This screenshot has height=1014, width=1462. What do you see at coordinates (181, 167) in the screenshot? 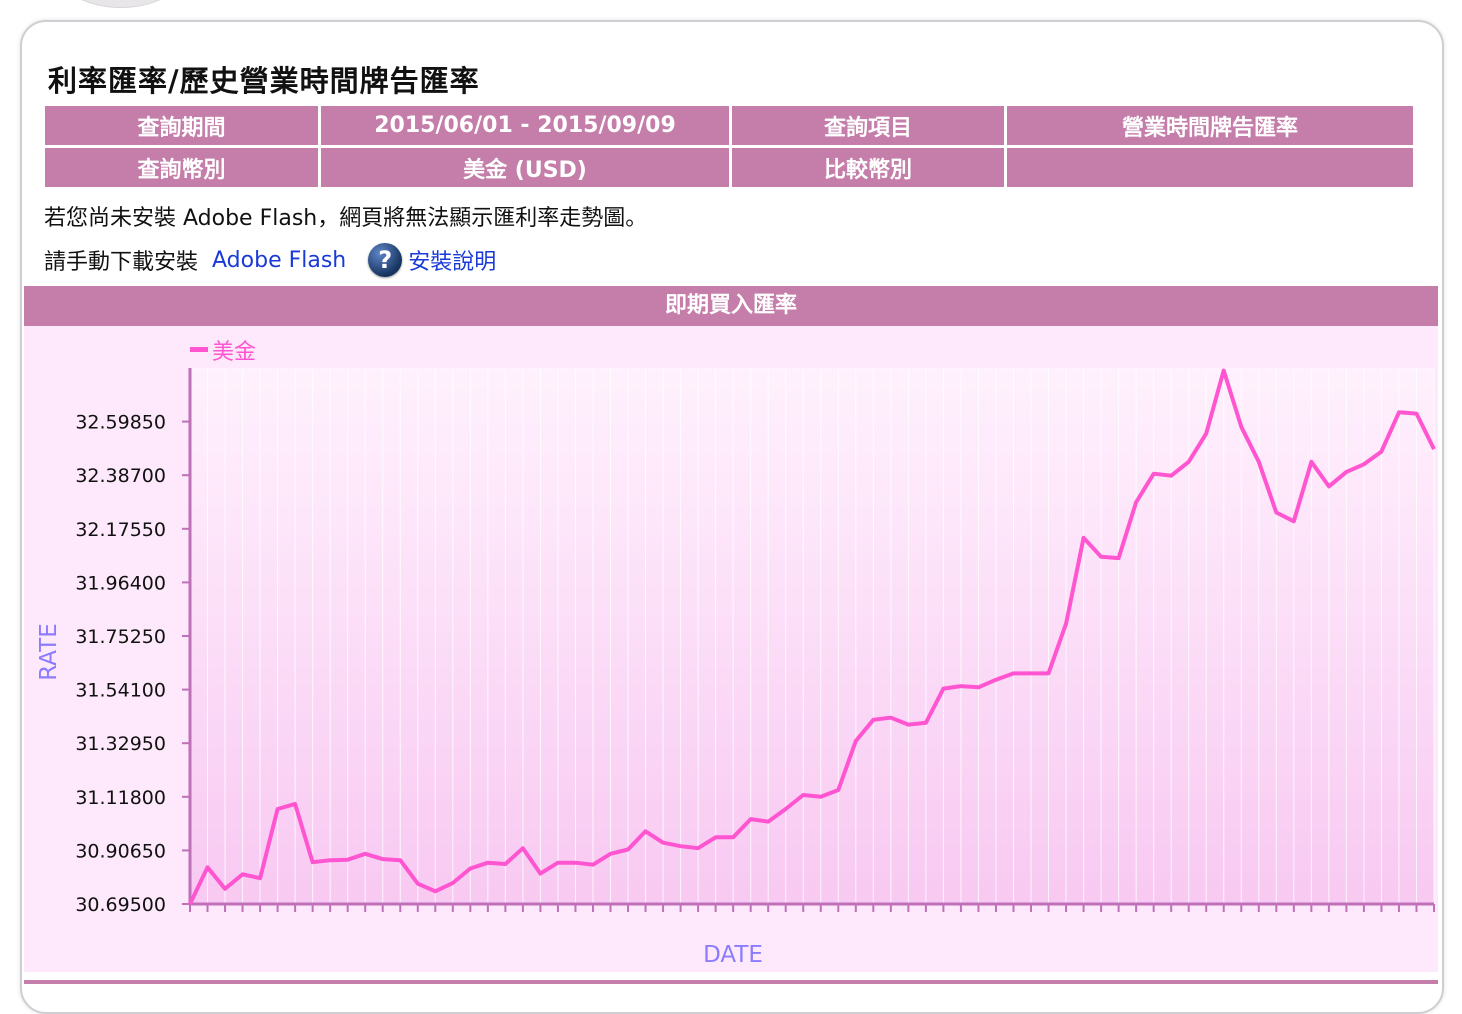
I see `currency-label: 查詢幣別` at bounding box center [181, 167].